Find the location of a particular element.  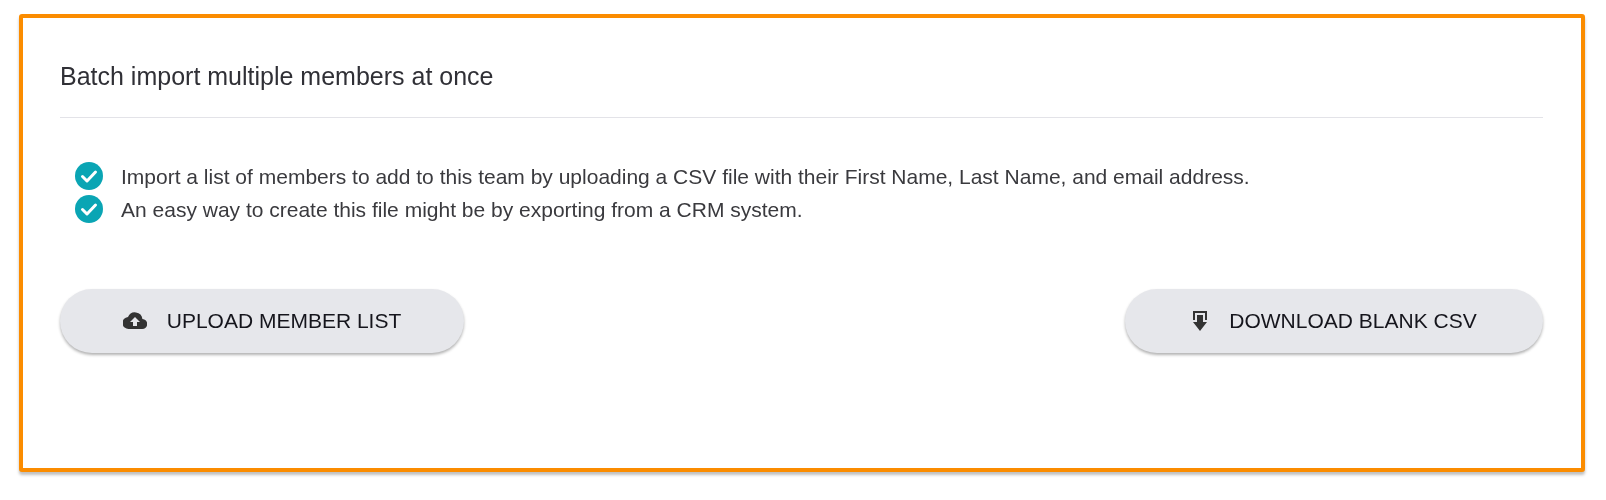

cloud-upload-icon is located at coordinates (134, 321).